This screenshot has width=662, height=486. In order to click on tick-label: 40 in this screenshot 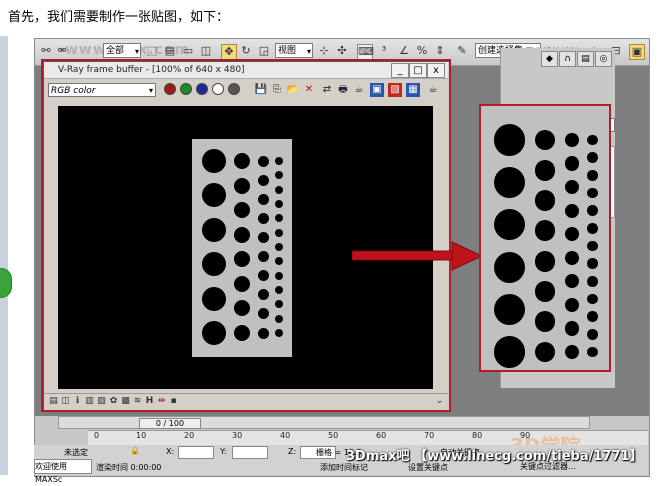, I will do `click(285, 435)`.